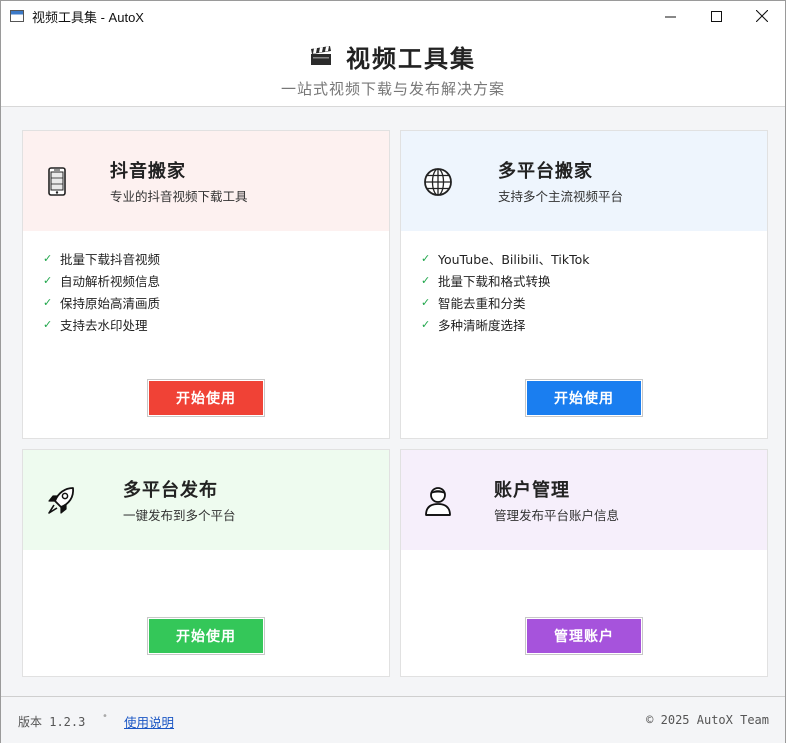 The height and width of the screenshot is (743, 786). Describe the element at coordinates (206, 563) in the screenshot. I see `multi-platform-publish-card: 多平台发布 一键发布到多个平台 开始使用` at that location.